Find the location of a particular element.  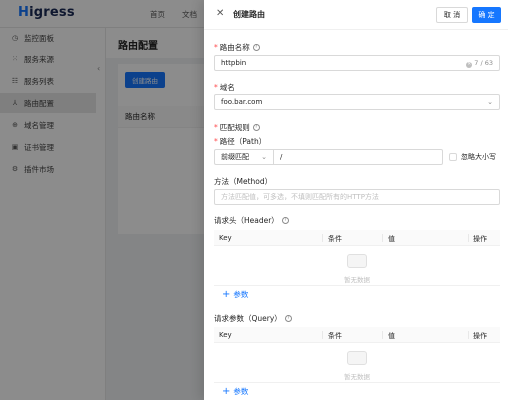

ignore-case-checkbox: 忽略大小写 is located at coordinates (472, 157).